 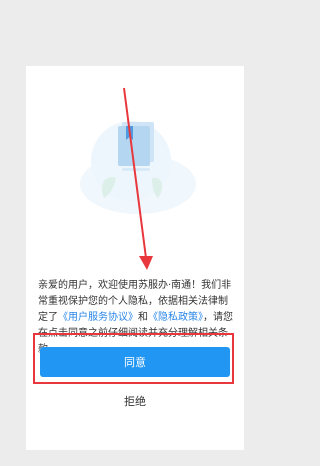 I want to click on book-front-cover, so click(x=134, y=146).